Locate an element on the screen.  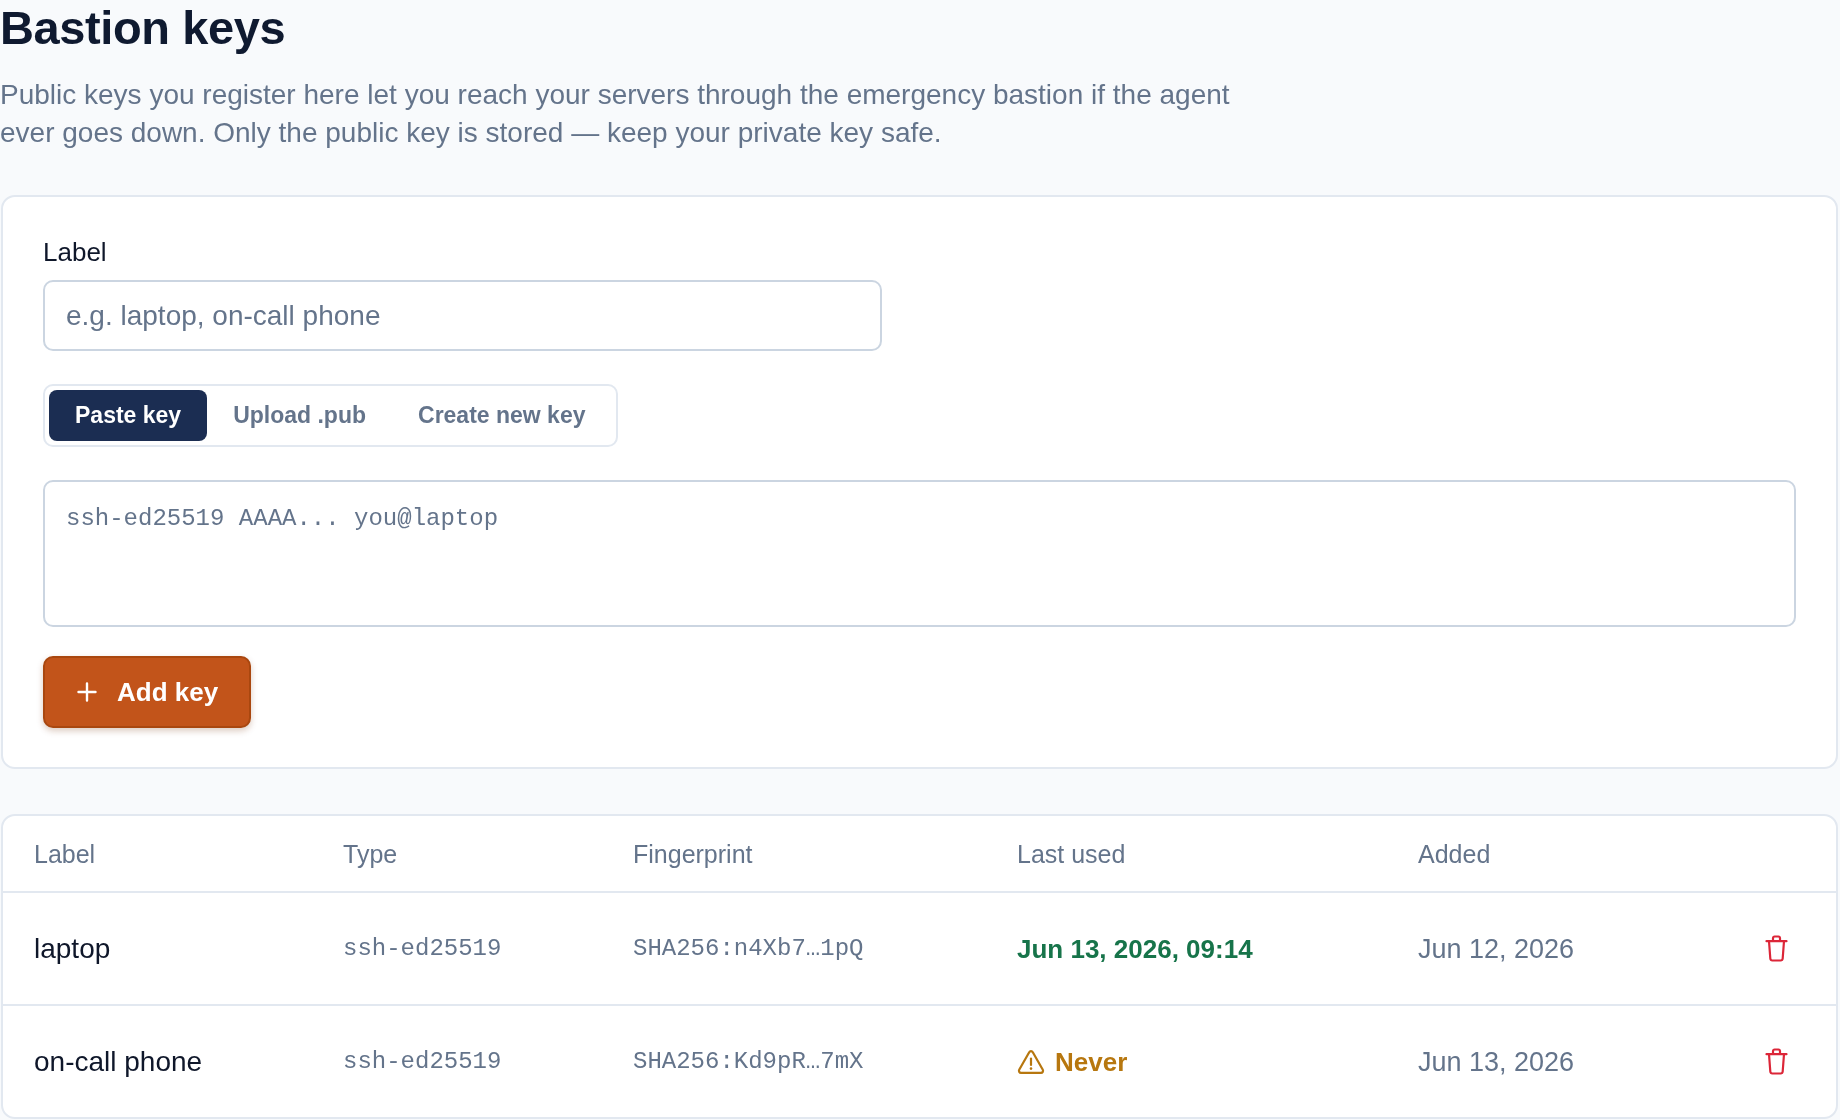
tab: Upload .pub is located at coordinates (299, 415).